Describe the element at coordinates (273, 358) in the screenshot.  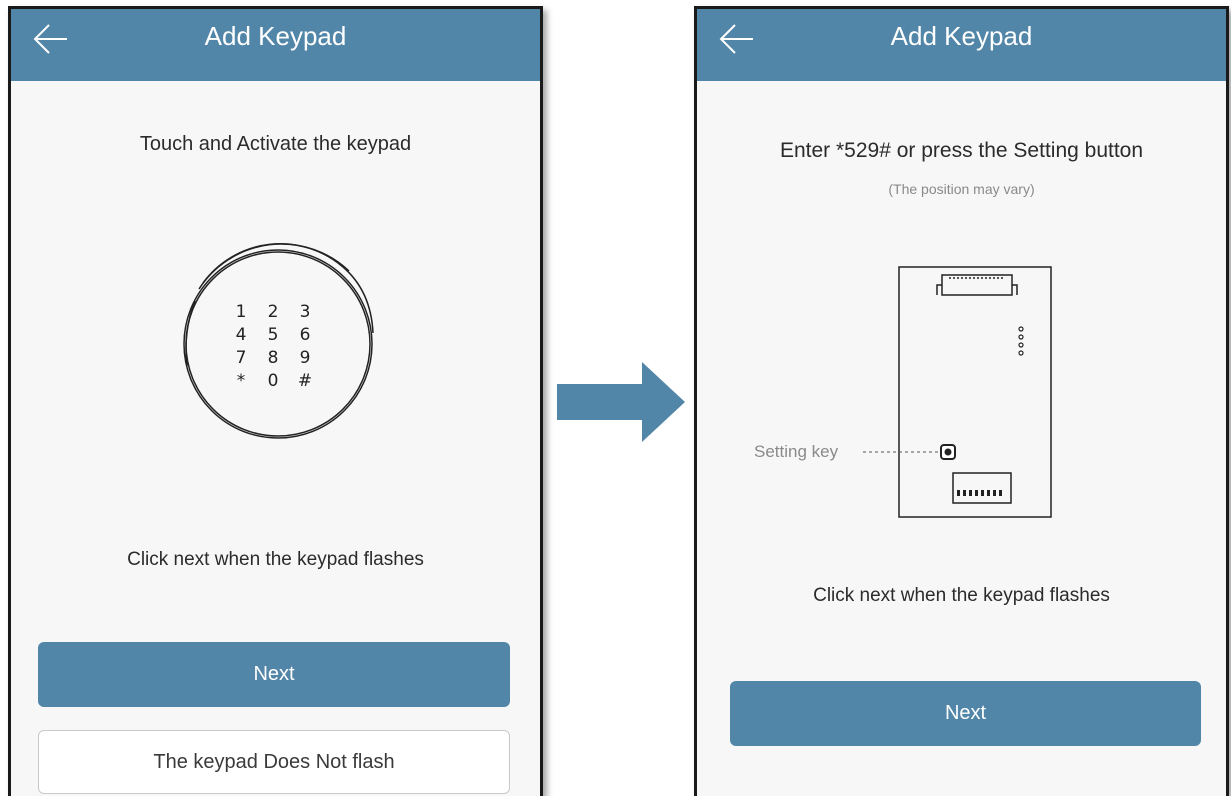
I see `keypad-key: 8` at that location.